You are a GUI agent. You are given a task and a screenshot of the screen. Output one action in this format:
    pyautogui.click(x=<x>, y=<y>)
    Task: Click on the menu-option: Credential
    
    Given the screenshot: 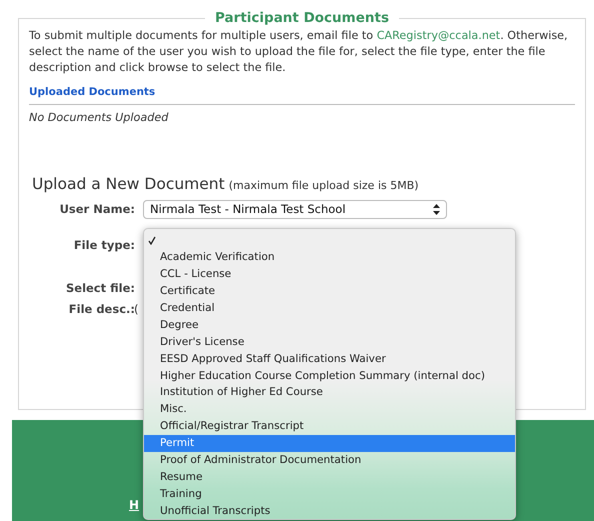 What is the action you would take?
    pyautogui.click(x=329, y=308)
    